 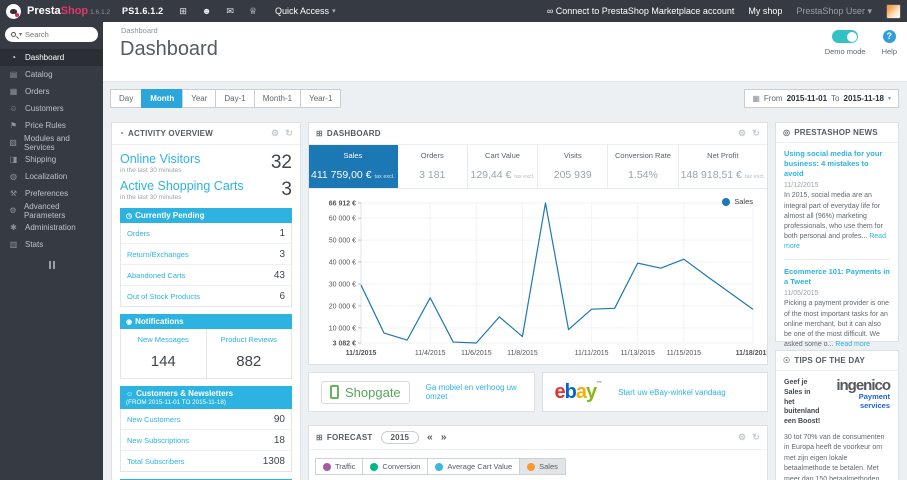 I want to click on pending-row: Return/Exchanges 3, so click(x=206, y=254).